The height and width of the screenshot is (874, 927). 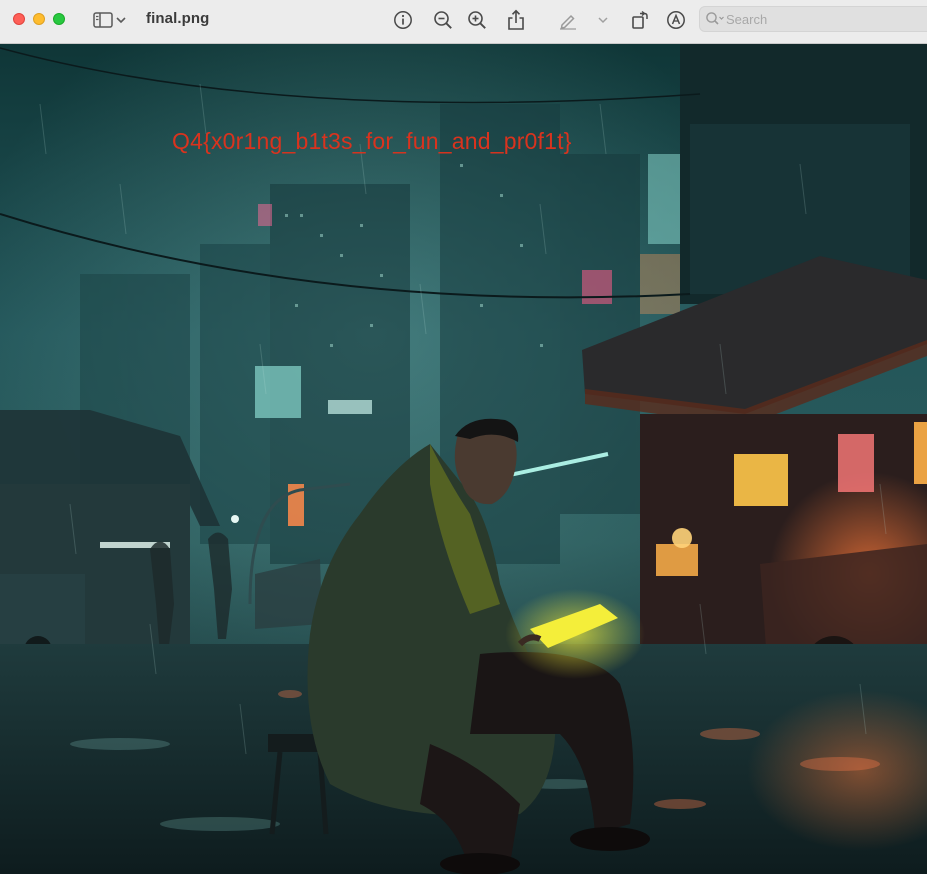 What do you see at coordinates (178, 18) in the screenshot?
I see `window-title: final.png` at bounding box center [178, 18].